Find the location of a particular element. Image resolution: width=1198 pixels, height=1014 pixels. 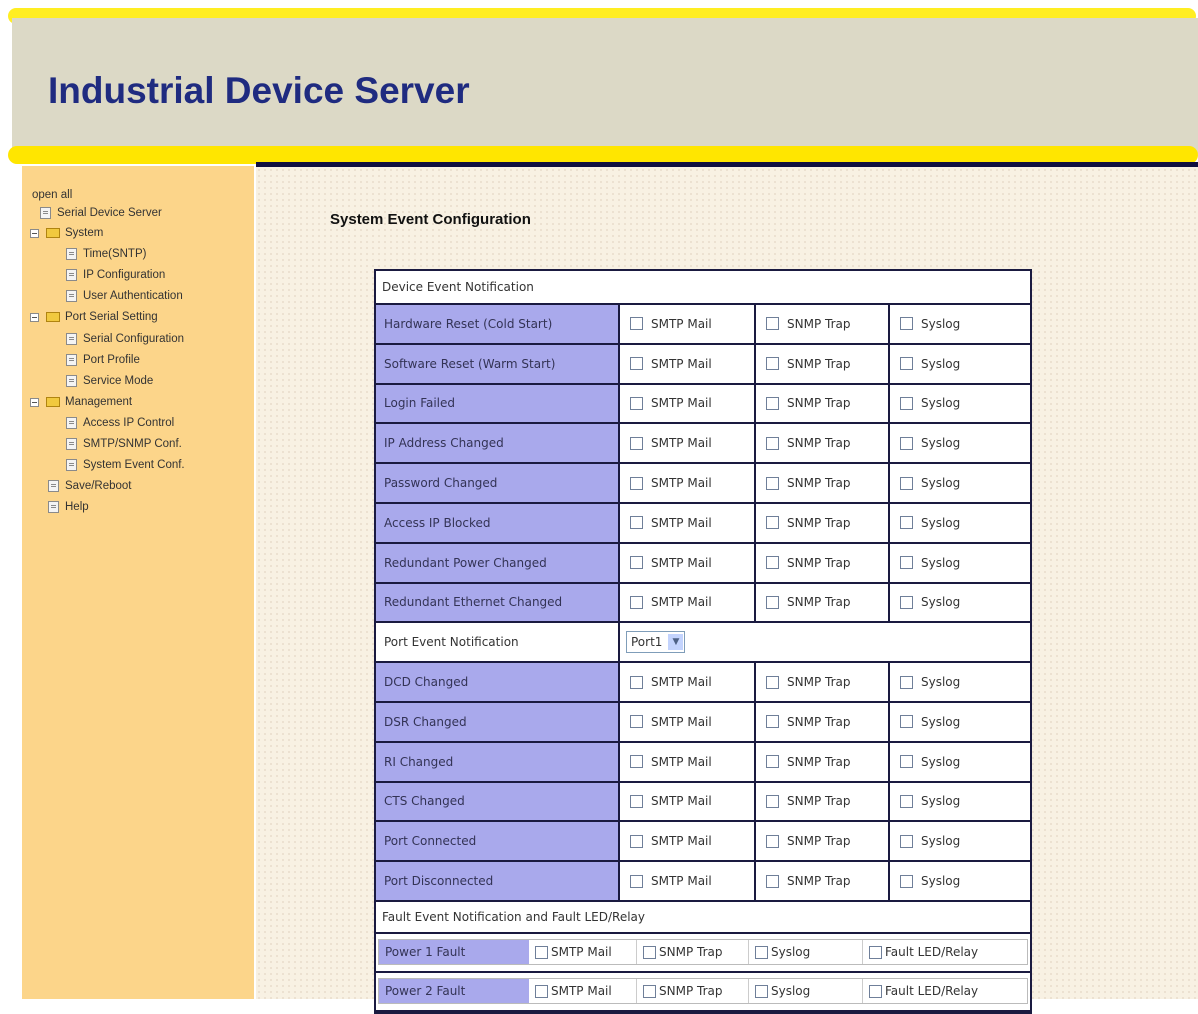

sidebar-item-management: Management is located at coordinates (81, 402).